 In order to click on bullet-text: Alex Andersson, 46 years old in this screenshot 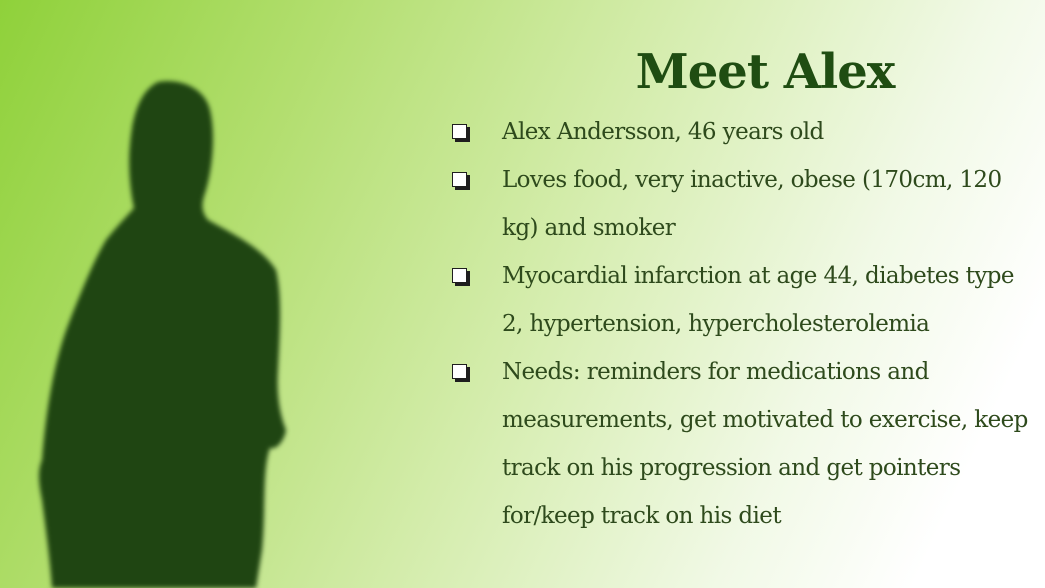, I will do `click(663, 132)`.